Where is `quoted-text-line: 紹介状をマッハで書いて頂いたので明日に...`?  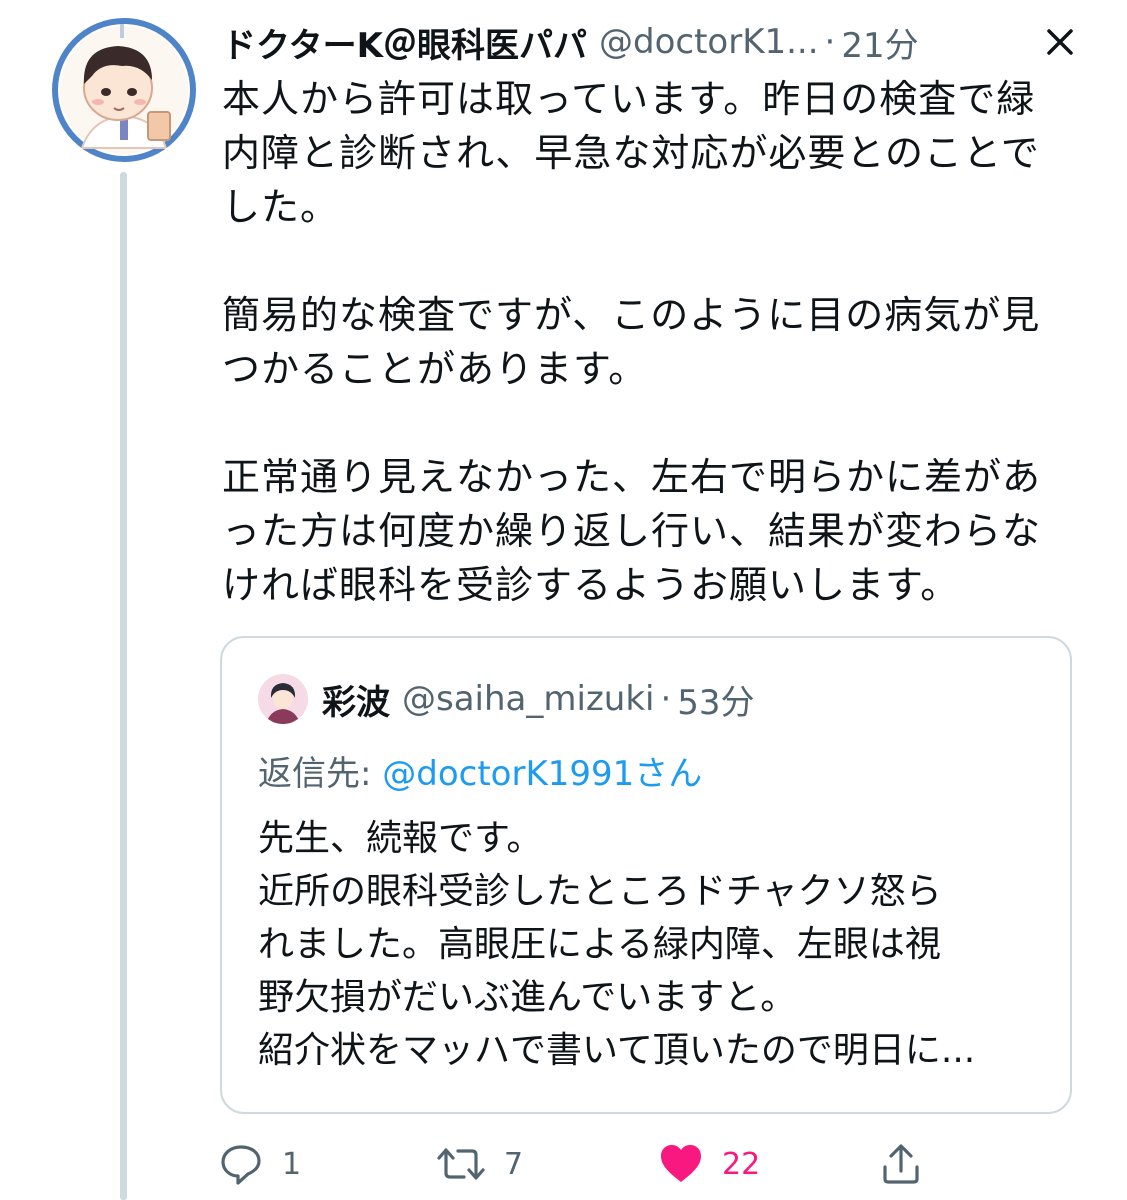 quoted-text-line: 紹介状をマッハで書いて頂いたので明日に... is located at coordinates (617, 1050).